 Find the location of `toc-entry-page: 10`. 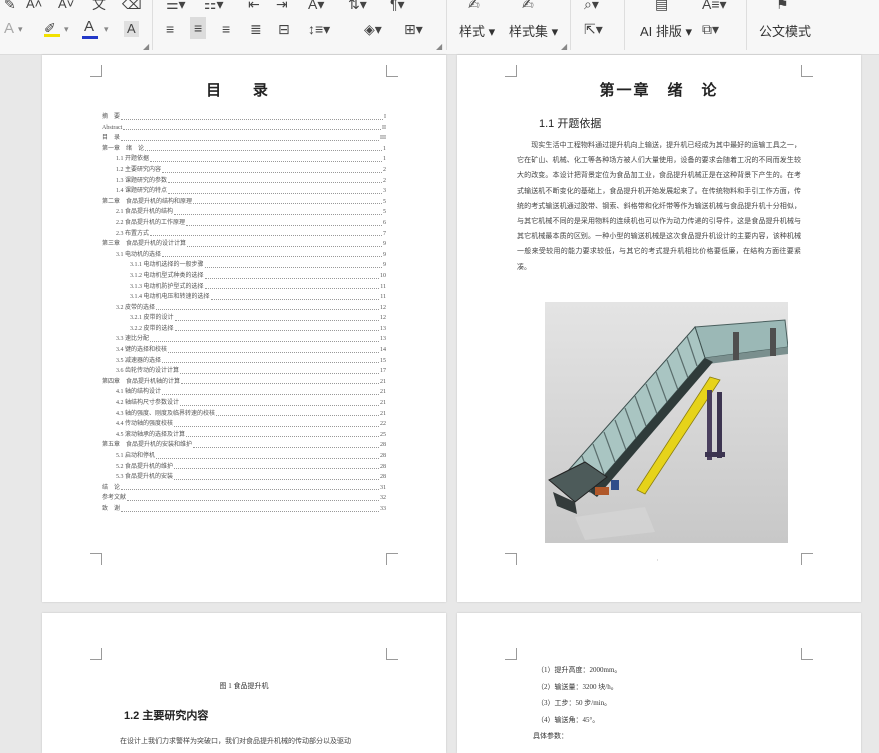

toc-entry-page: 10 is located at coordinates (382, 276).